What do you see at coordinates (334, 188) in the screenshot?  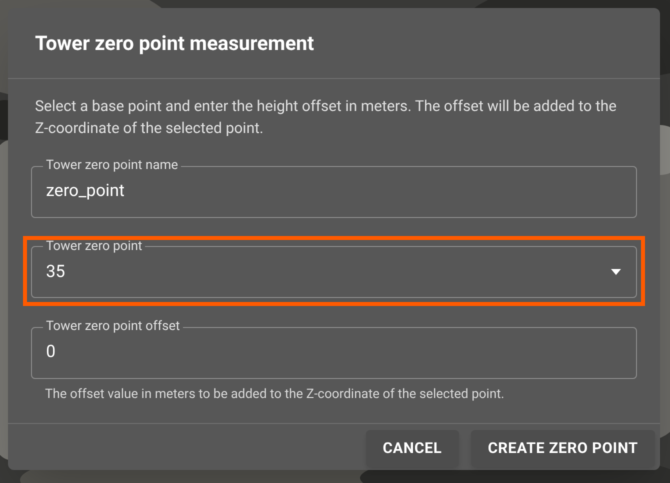 I see `input-field: Tower zero point name zero_point` at bounding box center [334, 188].